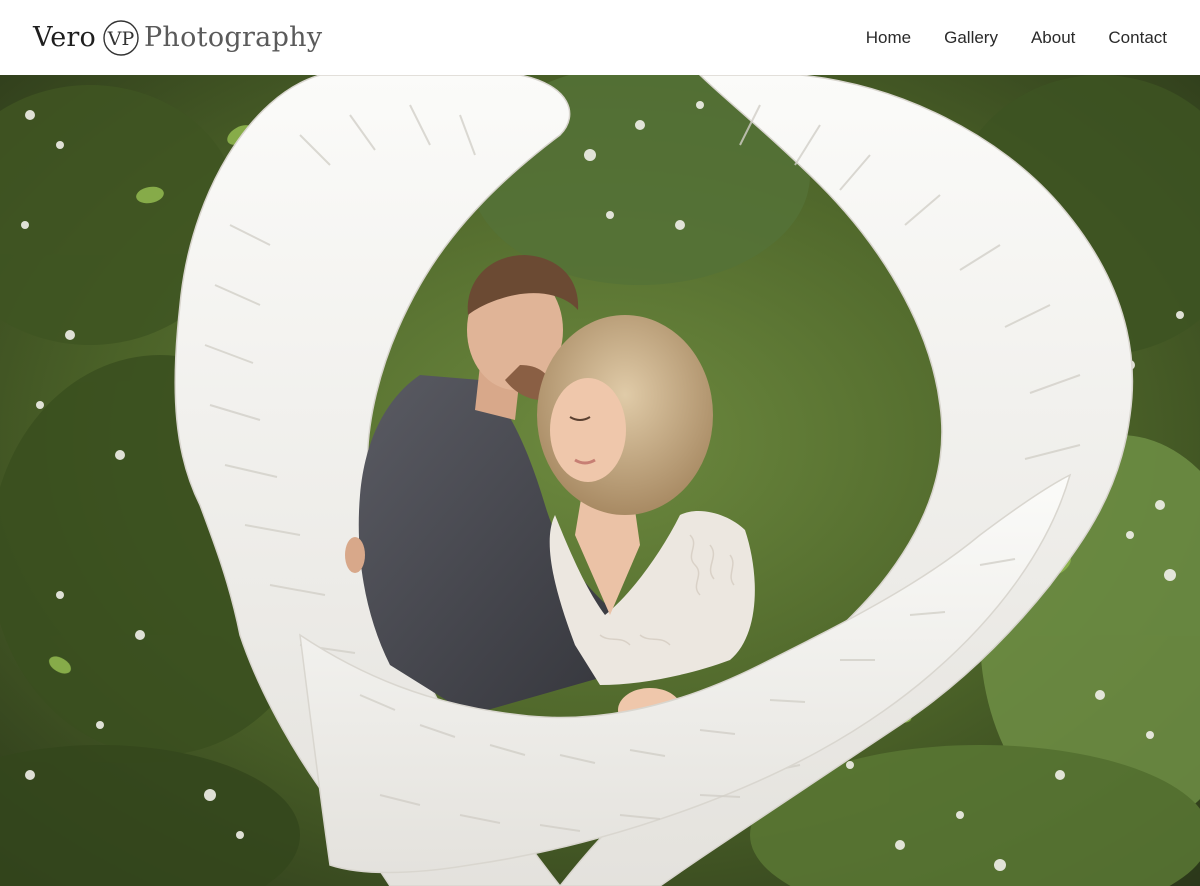  What do you see at coordinates (64, 37) in the screenshot?
I see `brand-name-left: Vero` at bounding box center [64, 37].